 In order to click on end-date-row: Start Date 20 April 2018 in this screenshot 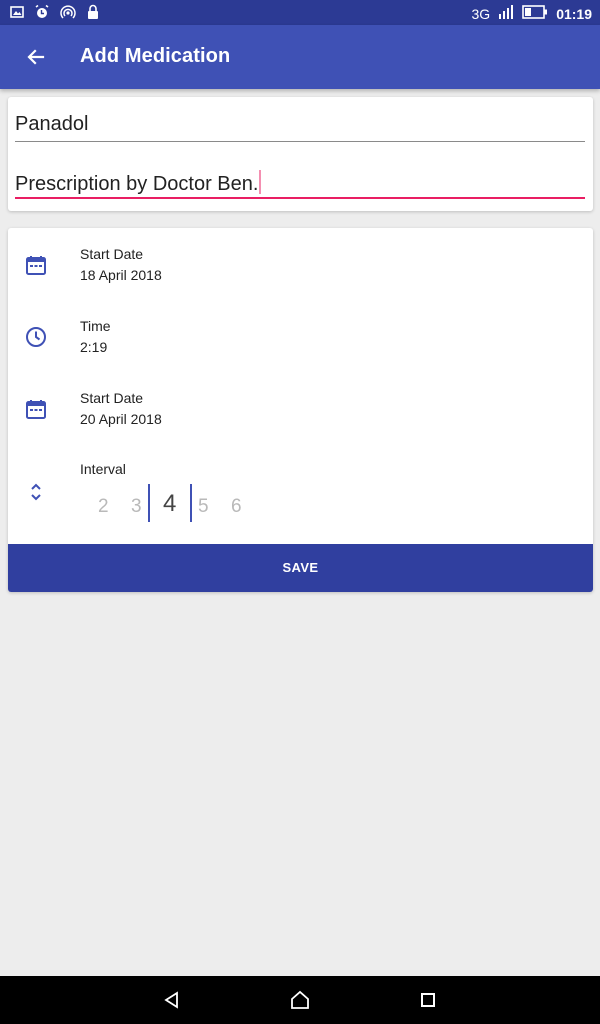, I will do `click(300, 420)`.